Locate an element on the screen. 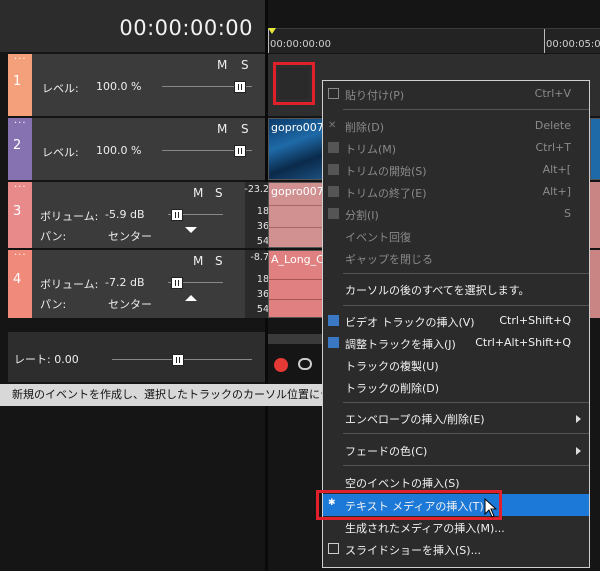  menu-item-trim-start: トリムの開始(S) Alt+[ is located at coordinates (456, 170).